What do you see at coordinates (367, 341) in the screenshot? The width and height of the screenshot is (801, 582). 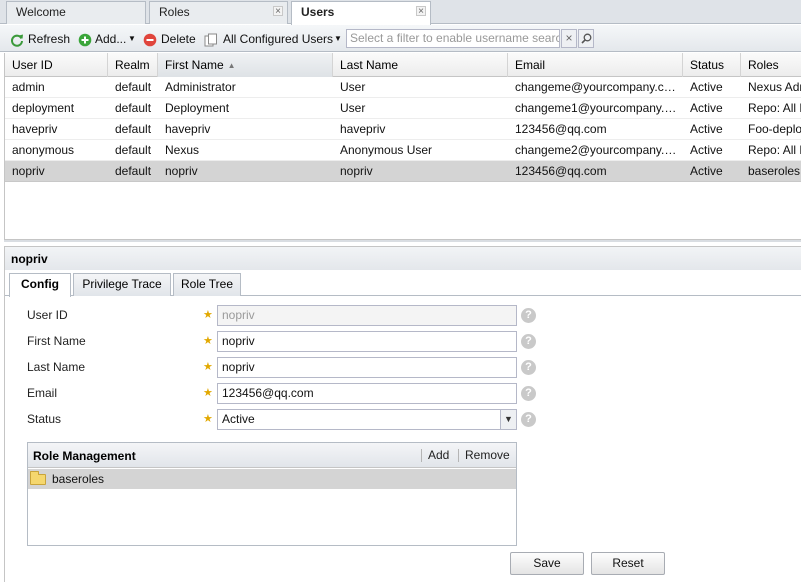 I see `first-name-field: nopriv` at bounding box center [367, 341].